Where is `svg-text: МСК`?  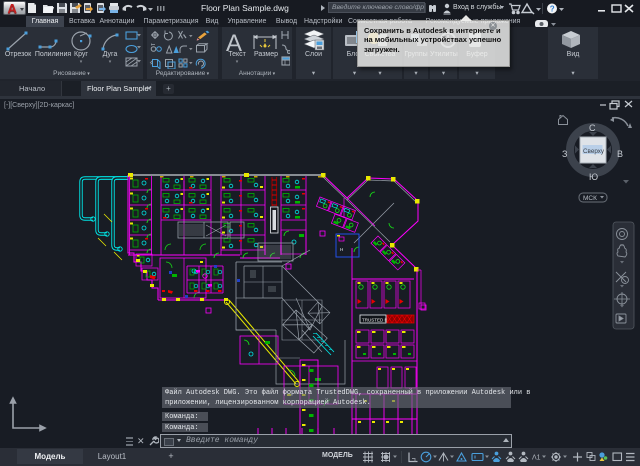
svg-text: МСК is located at coordinates (590, 198).